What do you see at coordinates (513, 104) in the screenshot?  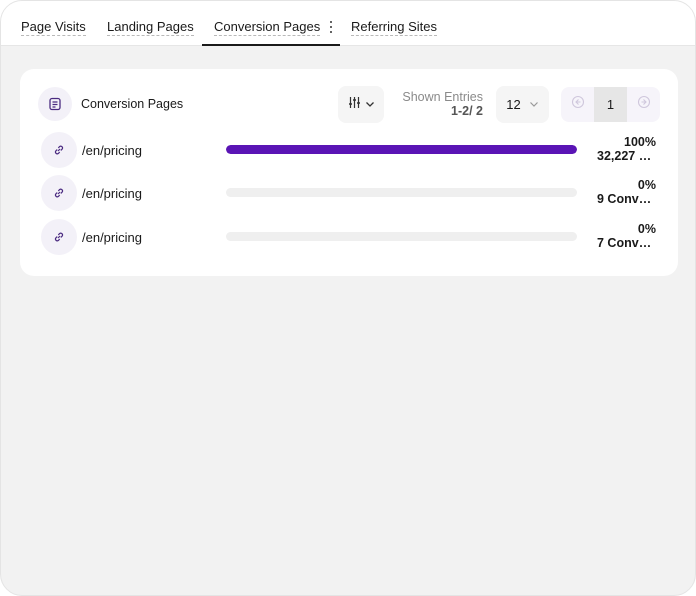 I see `per-page-value: 12` at bounding box center [513, 104].